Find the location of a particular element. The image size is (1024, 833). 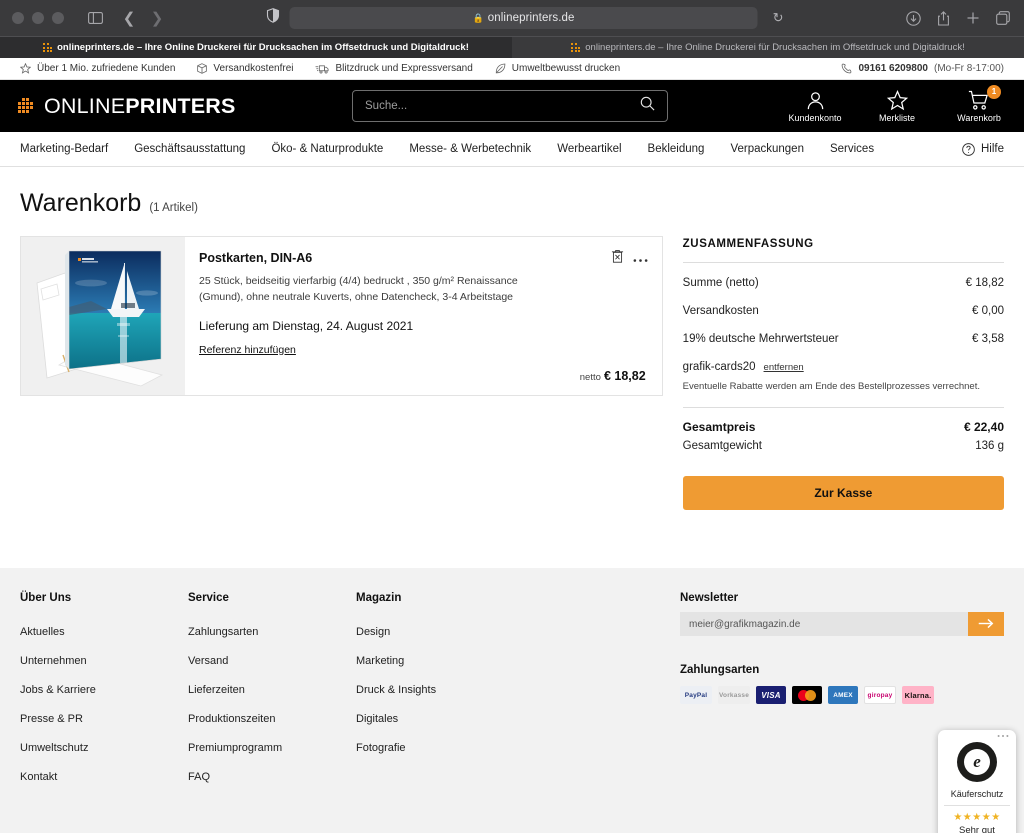

nav-item-messe-werbetechnik: Messe- & Werbetechnik is located at coordinates (470, 149).